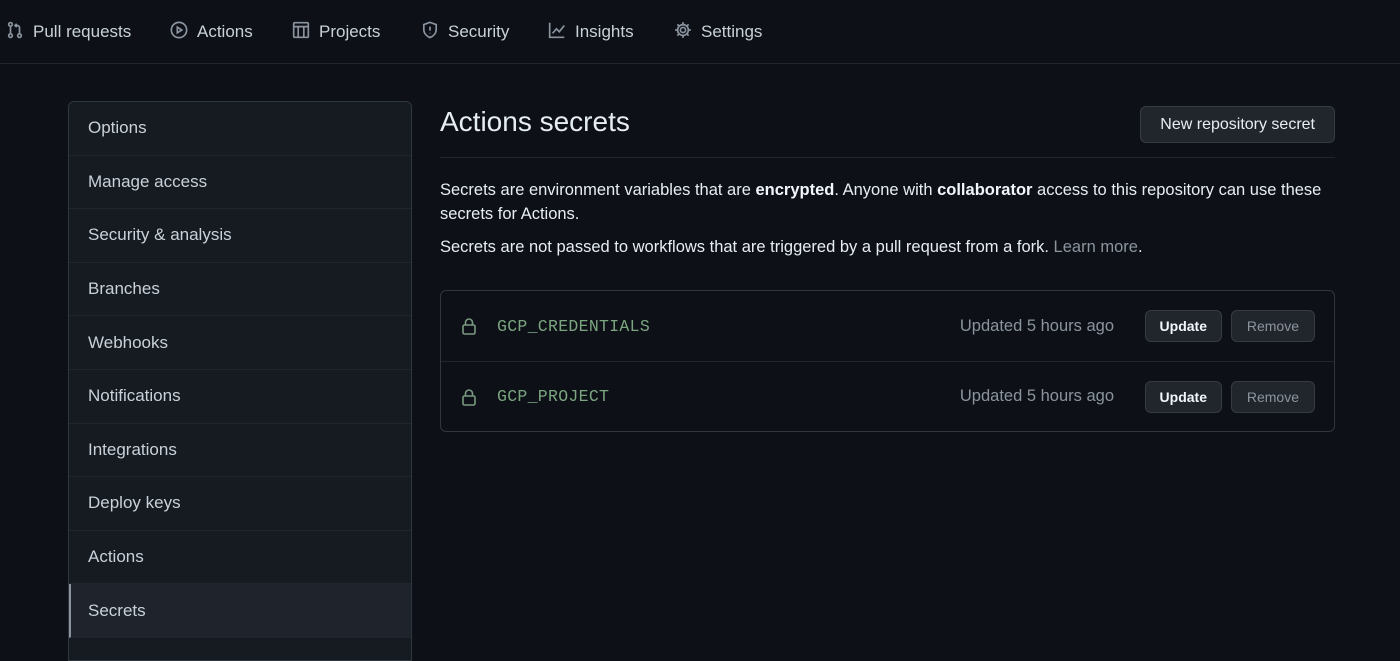  I want to click on tab-actions: Actions, so click(211, 32).